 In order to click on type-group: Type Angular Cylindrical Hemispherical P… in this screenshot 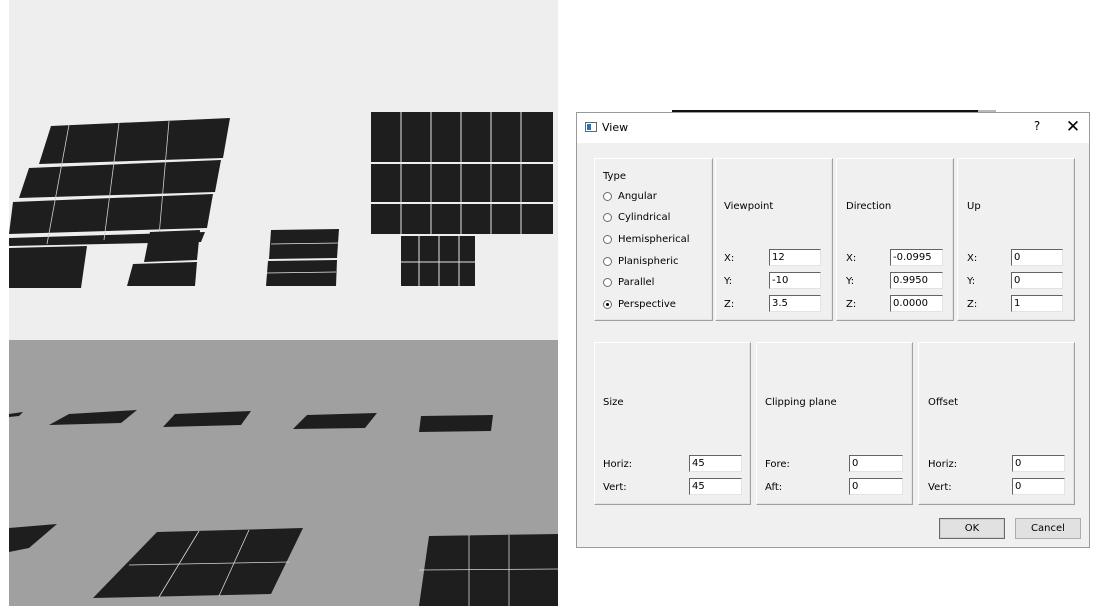, I will do `click(653, 239)`.